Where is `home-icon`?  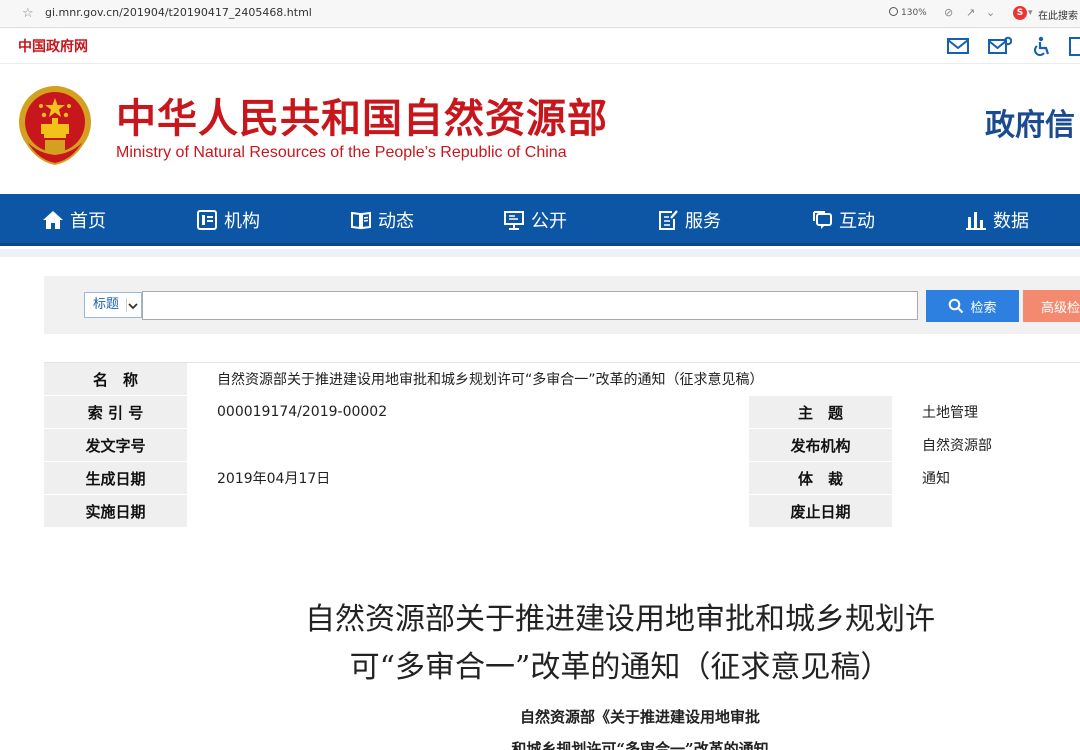 home-icon is located at coordinates (53, 220).